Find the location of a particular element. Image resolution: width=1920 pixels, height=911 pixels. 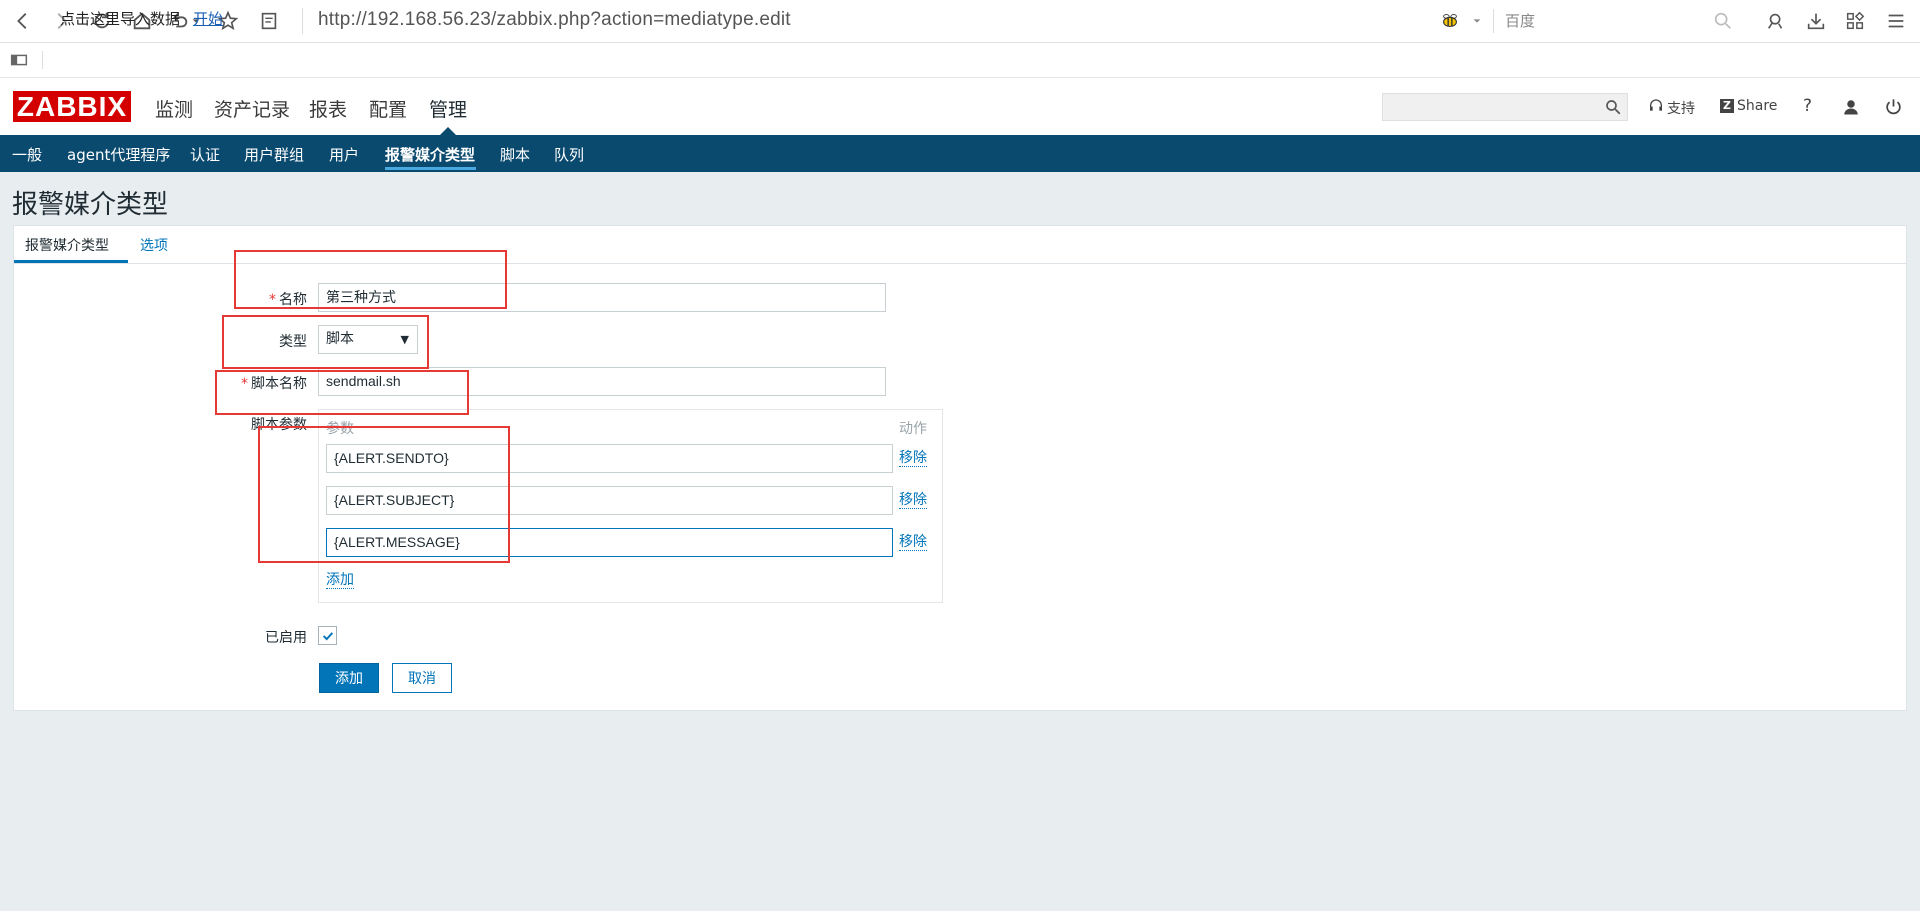

param-input-1: {ALERT.SENDTO} is located at coordinates (609, 458).